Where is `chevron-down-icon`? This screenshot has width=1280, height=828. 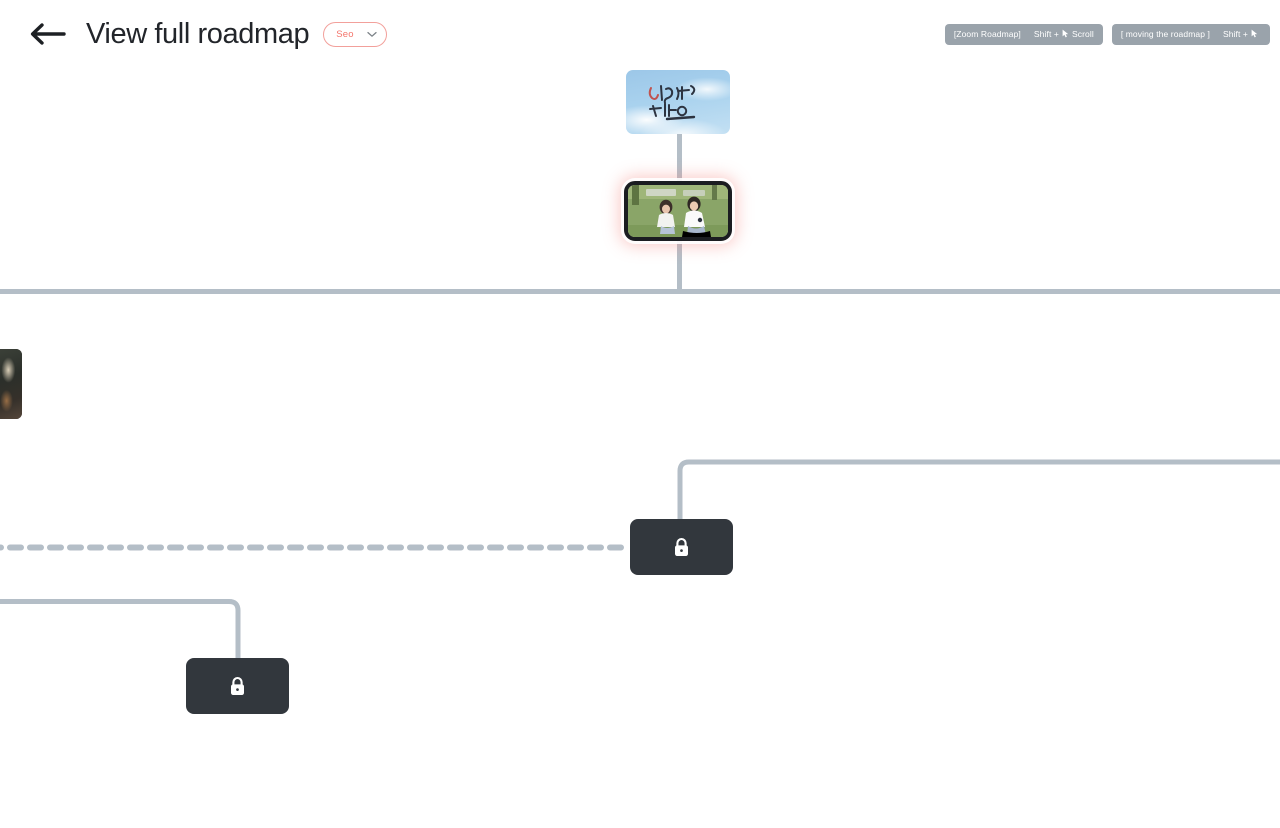
chevron-down-icon is located at coordinates (372, 34).